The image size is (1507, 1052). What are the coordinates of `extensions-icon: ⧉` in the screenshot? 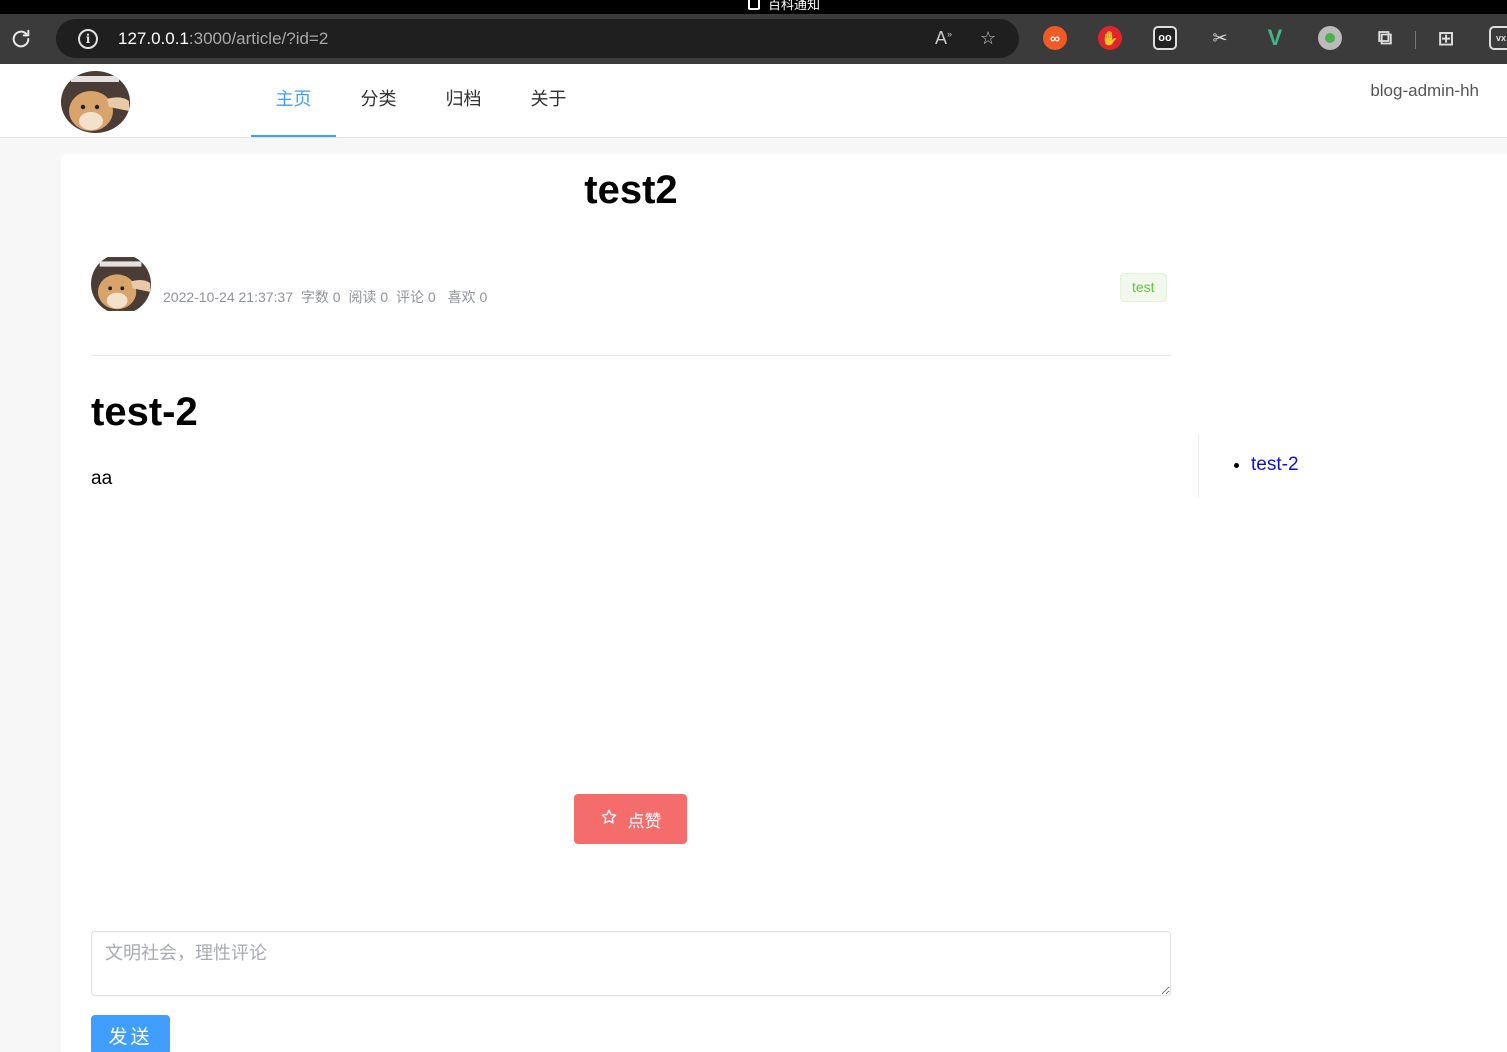 It's located at (1385, 38).